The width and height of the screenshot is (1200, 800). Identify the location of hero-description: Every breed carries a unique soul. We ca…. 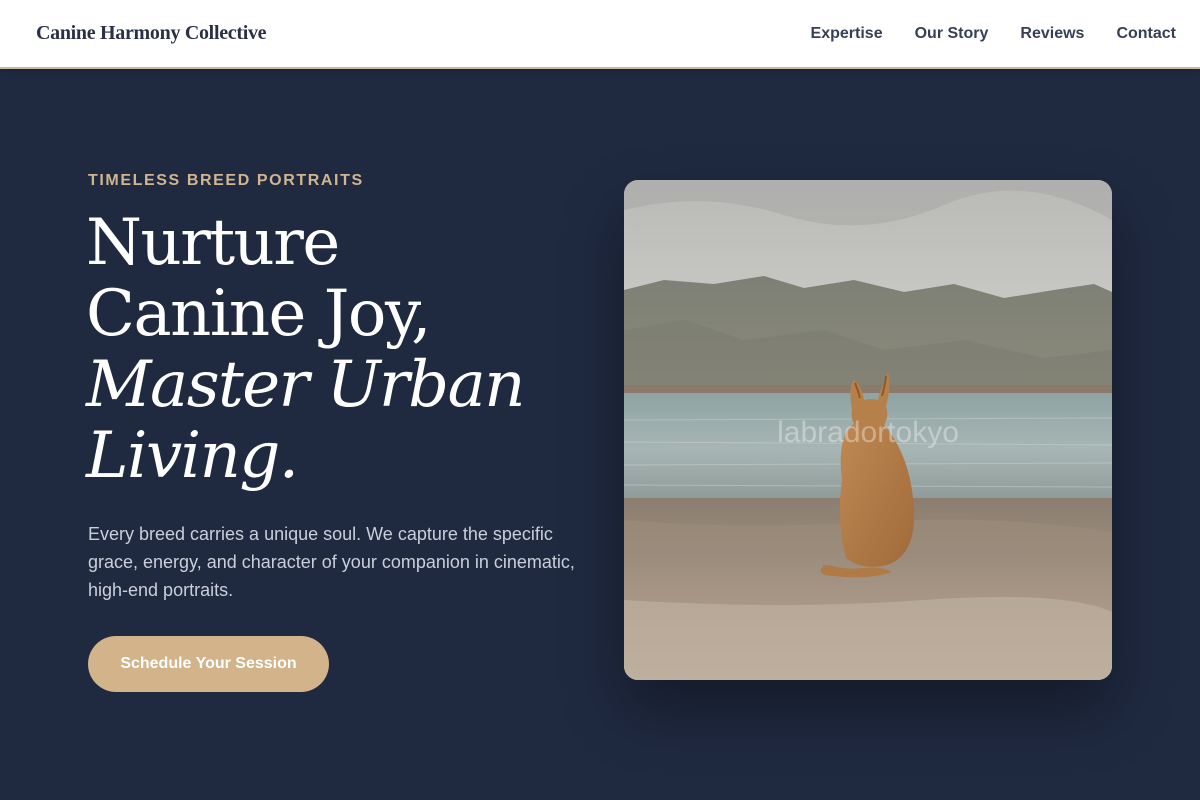
(331, 562).